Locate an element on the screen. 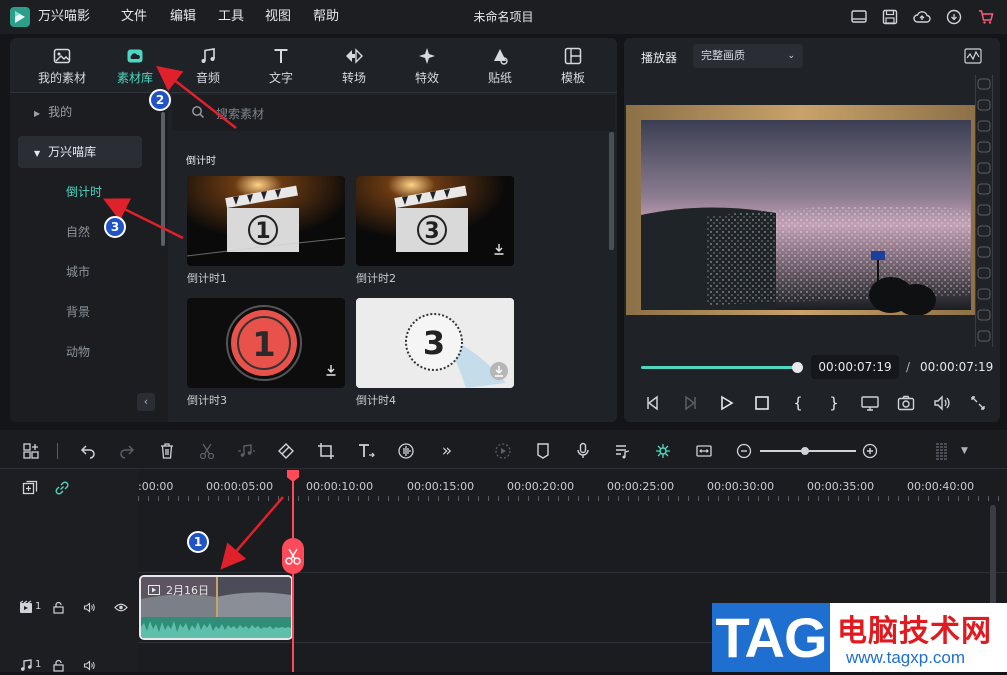 The image size is (1007, 675). tab-stickers: 贴纸 is located at coordinates (500, 67).